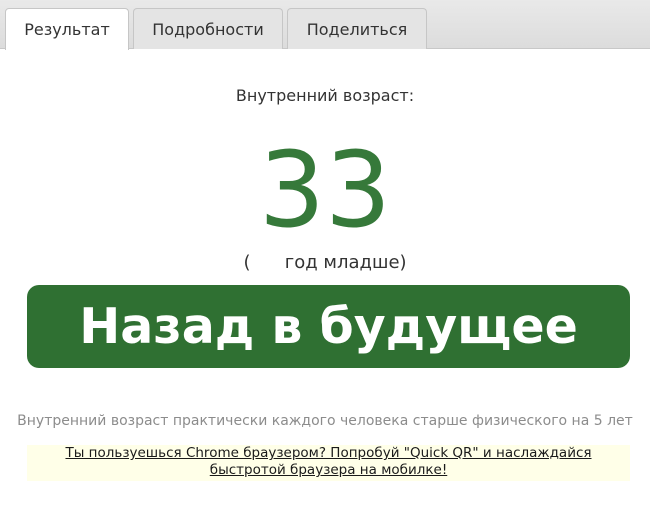  What do you see at coordinates (328, 326) in the screenshot?
I see `back-to-future-button: Назад в будущее` at bounding box center [328, 326].